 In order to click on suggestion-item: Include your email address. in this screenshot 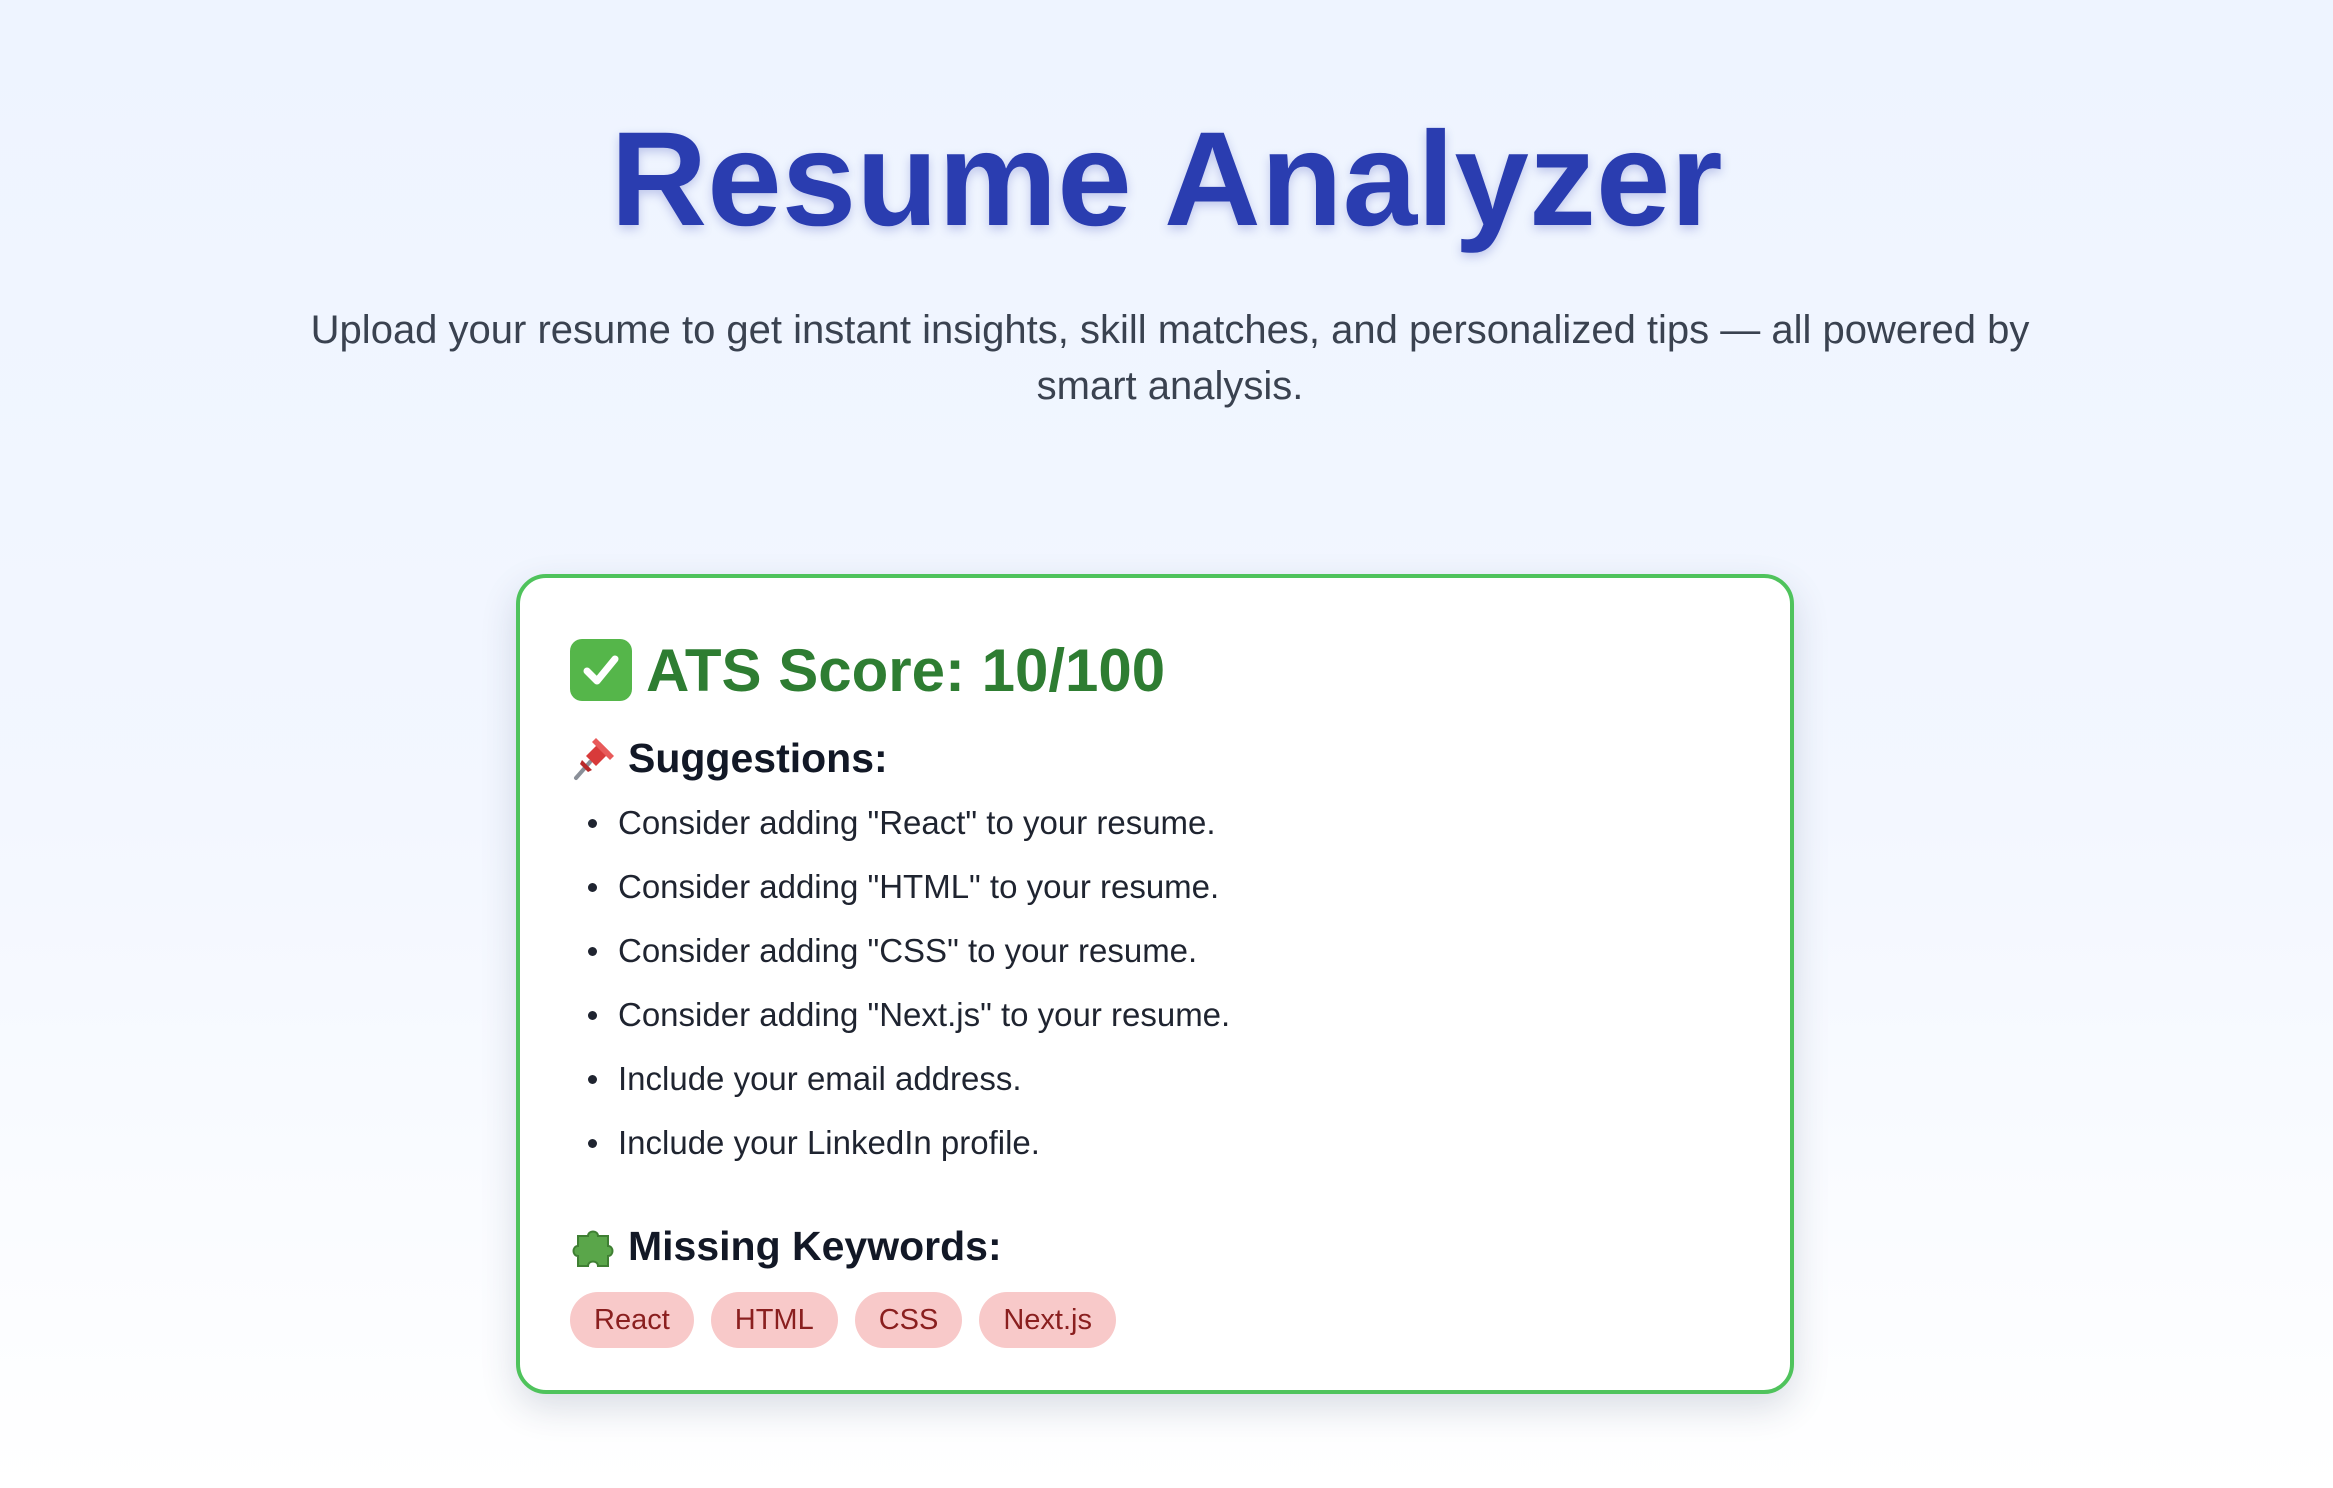, I will do `click(900, 1079)`.